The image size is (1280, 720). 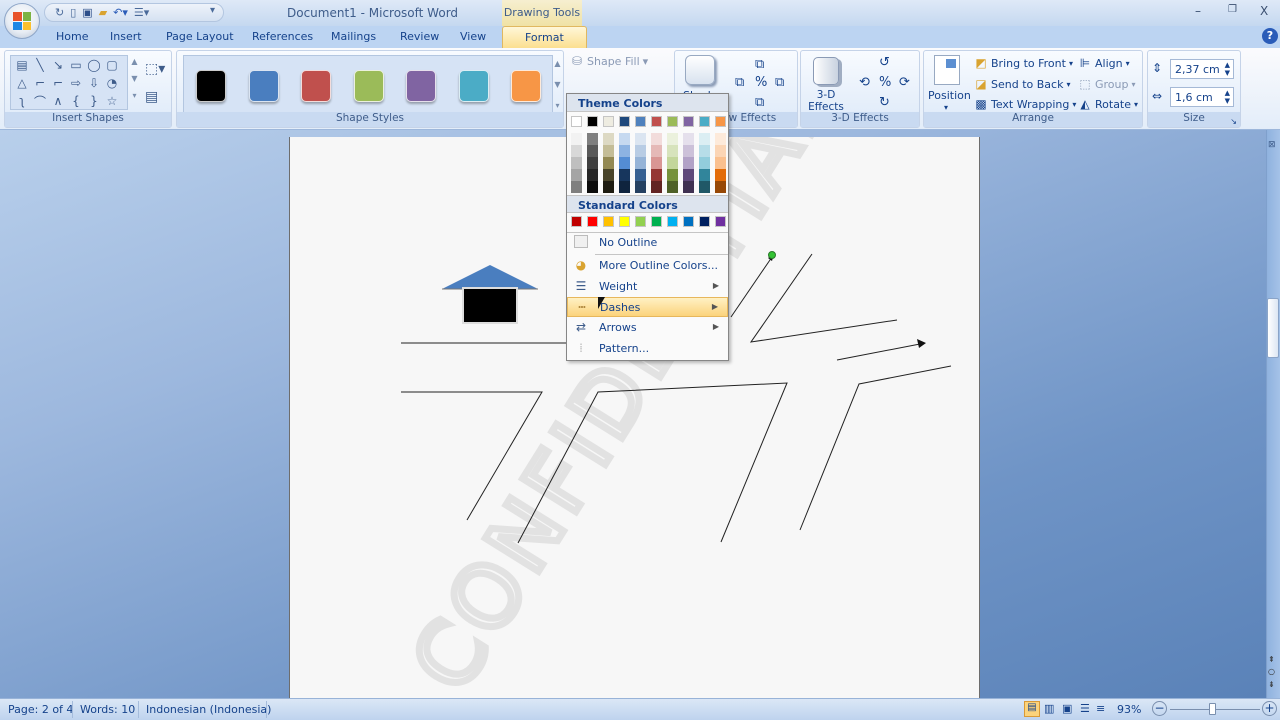 What do you see at coordinates (1202, 97) in the screenshot?
I see `shape-width-input: 1,6 cm ▲ ▼` at bounding box center [1202, 97].